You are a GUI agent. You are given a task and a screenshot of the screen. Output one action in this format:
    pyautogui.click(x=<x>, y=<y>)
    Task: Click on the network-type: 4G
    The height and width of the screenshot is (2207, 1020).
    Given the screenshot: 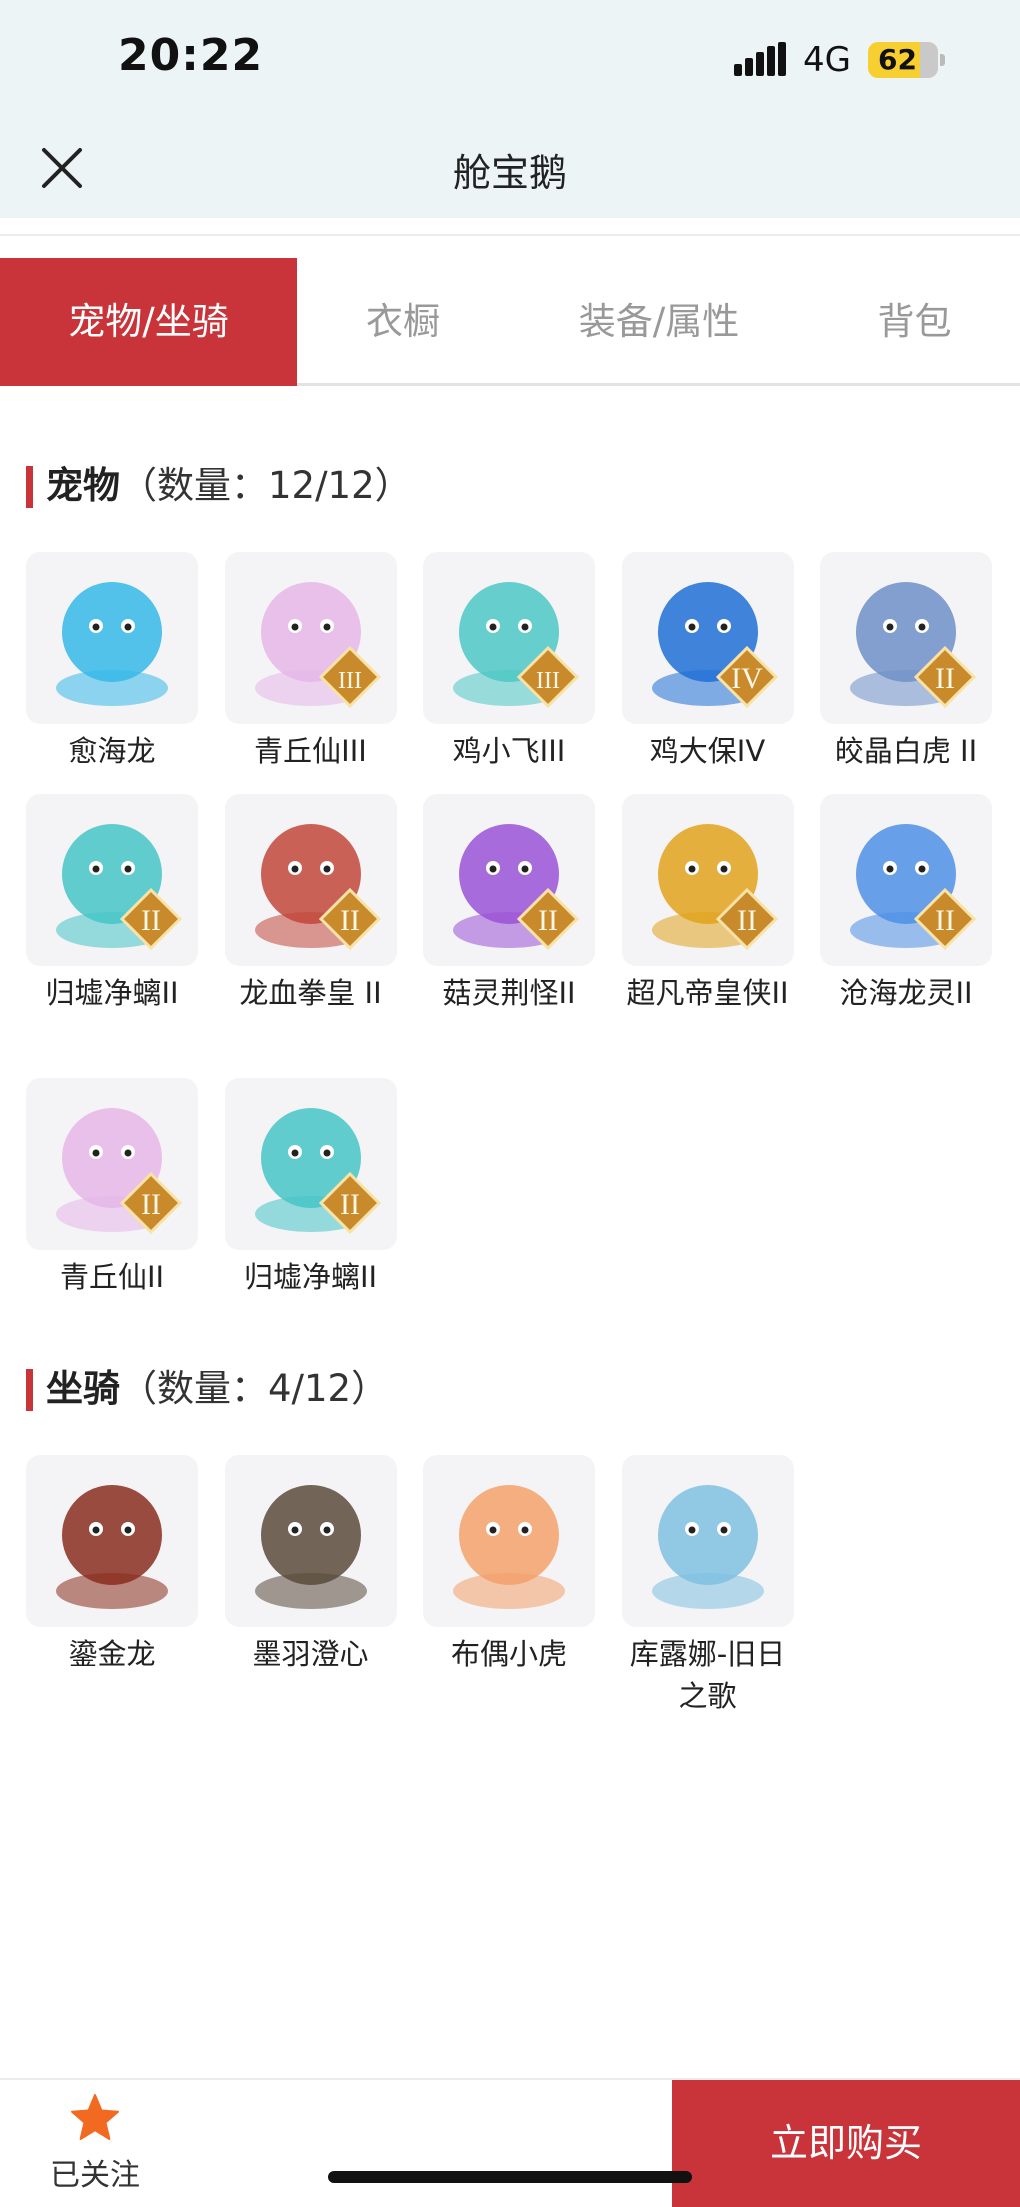 What is the action you would take?
    pyautogui.click(x=827, y=60)
    